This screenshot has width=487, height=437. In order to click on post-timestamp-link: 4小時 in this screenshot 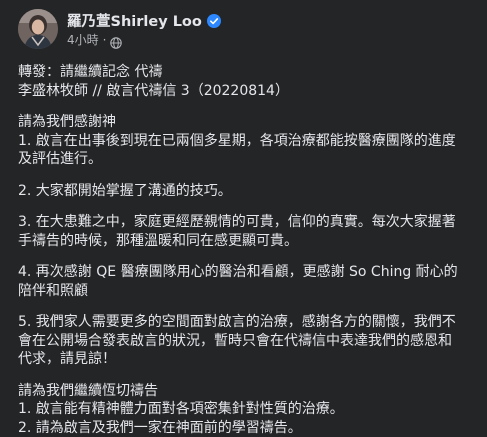, I will do `click(83, 39)`.